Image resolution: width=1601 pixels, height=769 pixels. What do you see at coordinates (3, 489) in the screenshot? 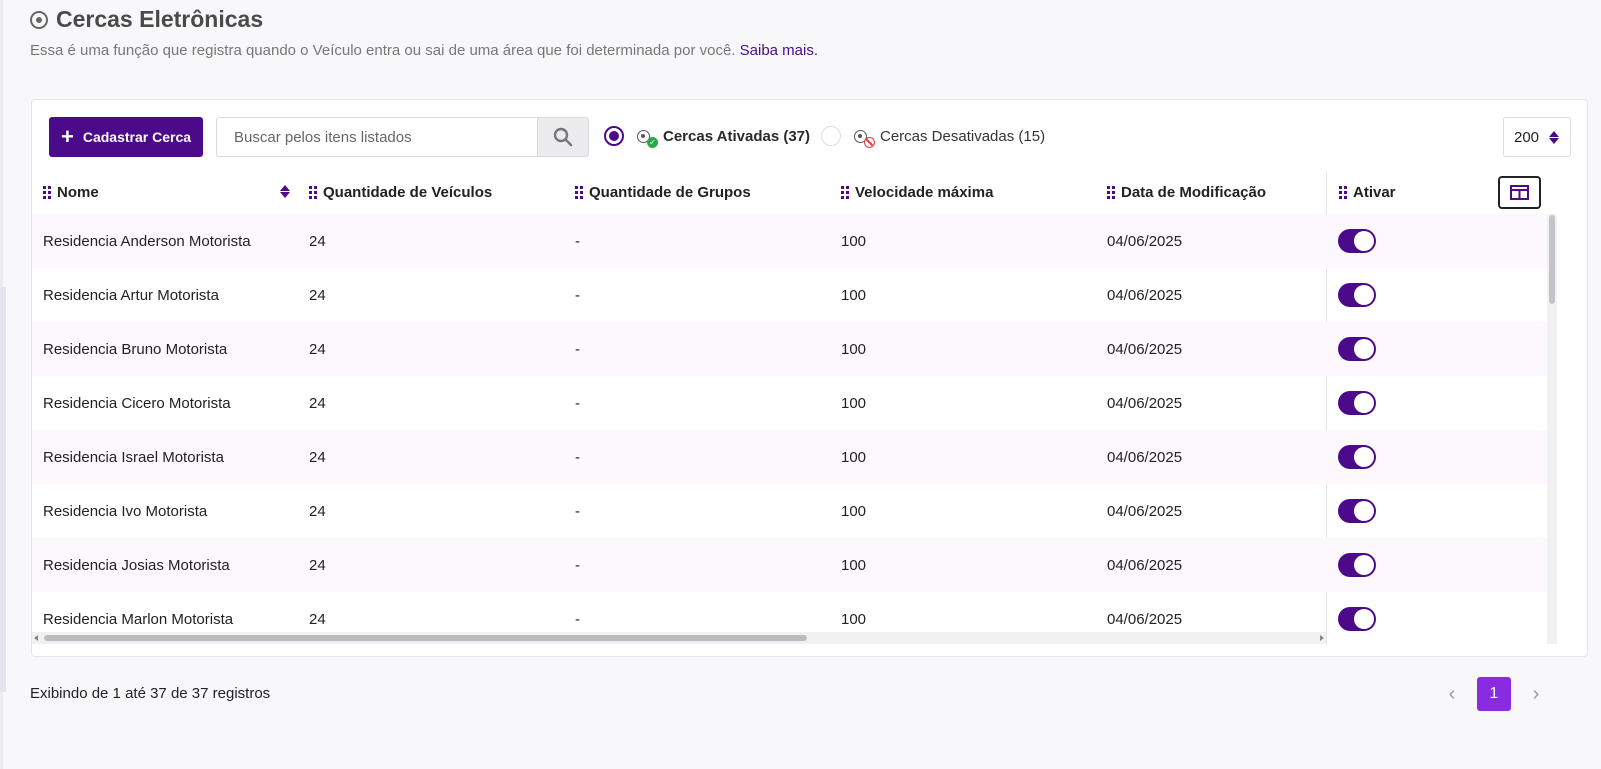
I see `left-edge-bar` at bounding box center [3, 489].